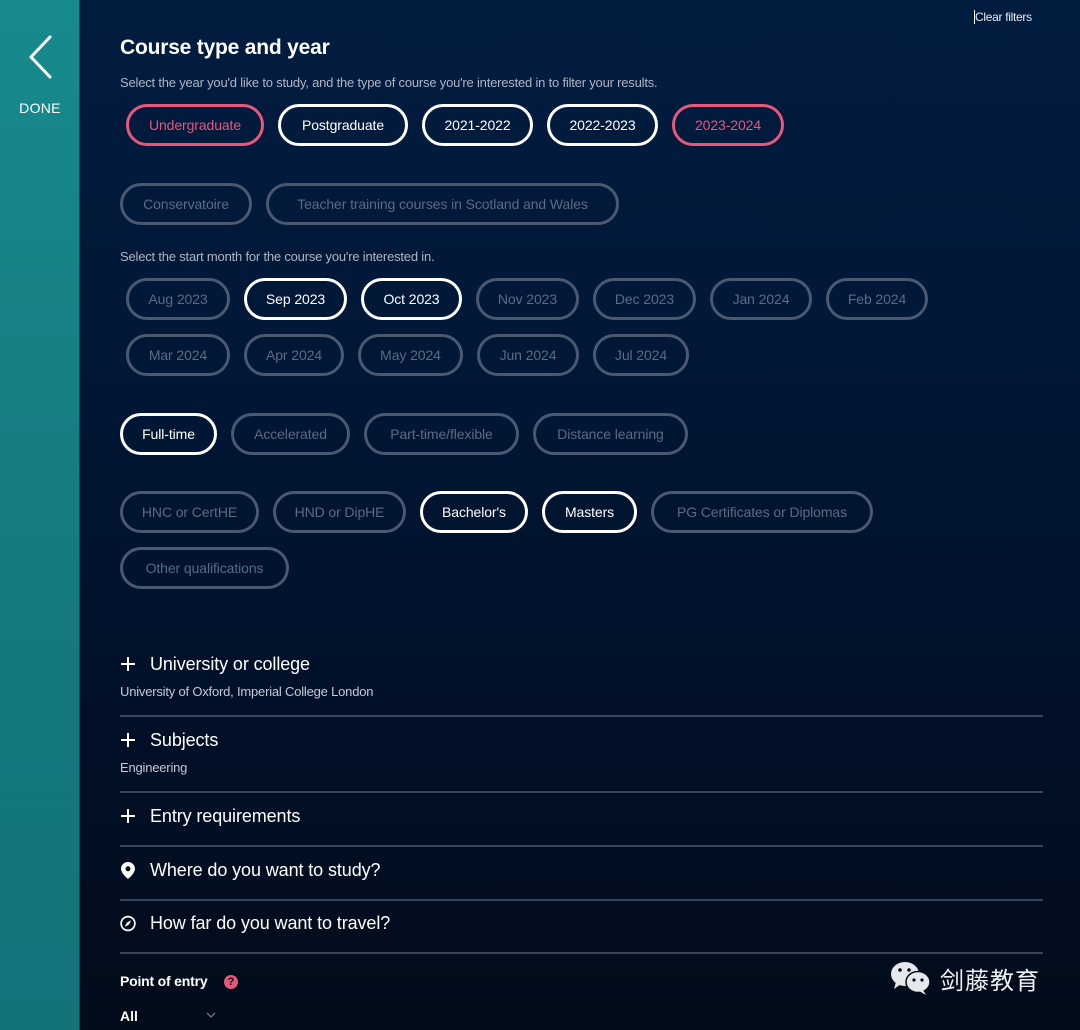 The width and height of the screenshot is (1080, 1030). Describe the element at coordinates (411, 299) in the screenshot. I see `pill-month: Oct 2023` at that location.